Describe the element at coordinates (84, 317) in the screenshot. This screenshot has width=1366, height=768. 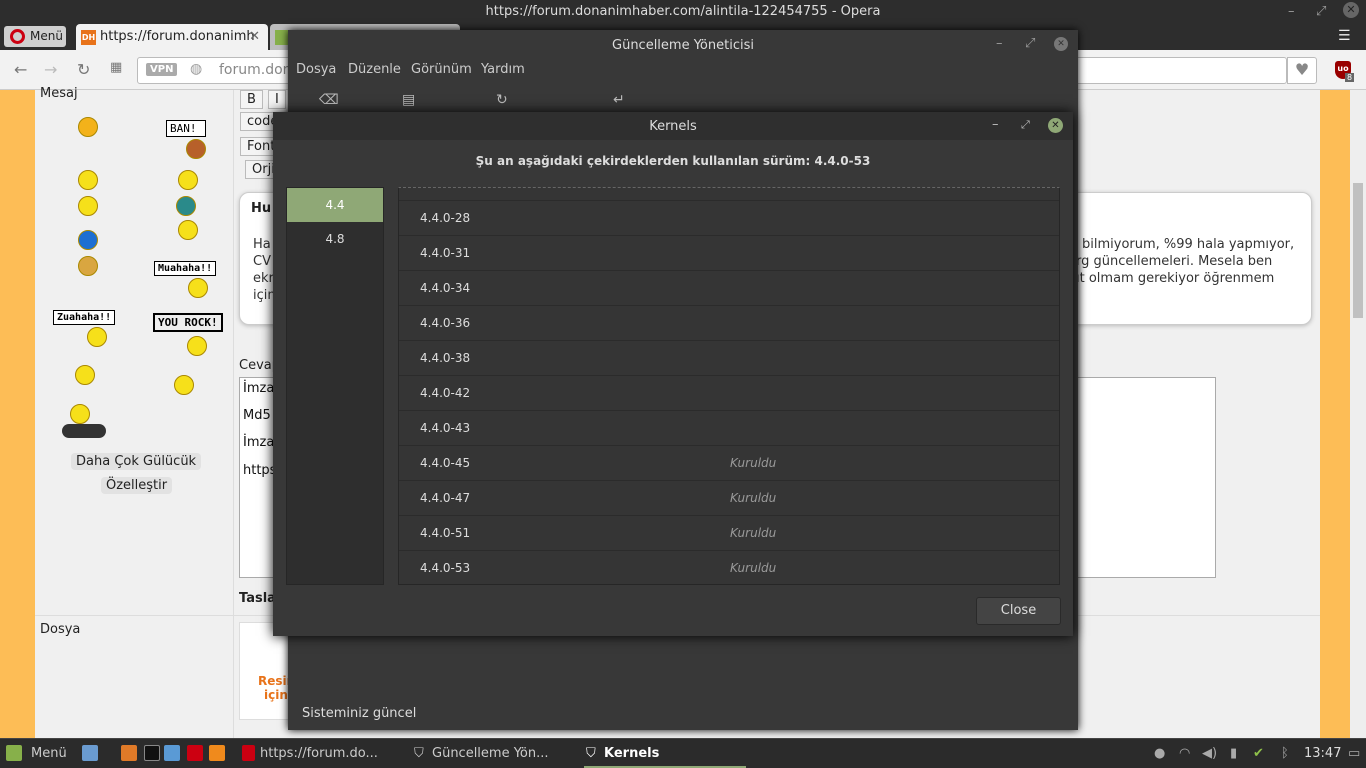
I see `sign-text: Zuahaha!!` at that location.